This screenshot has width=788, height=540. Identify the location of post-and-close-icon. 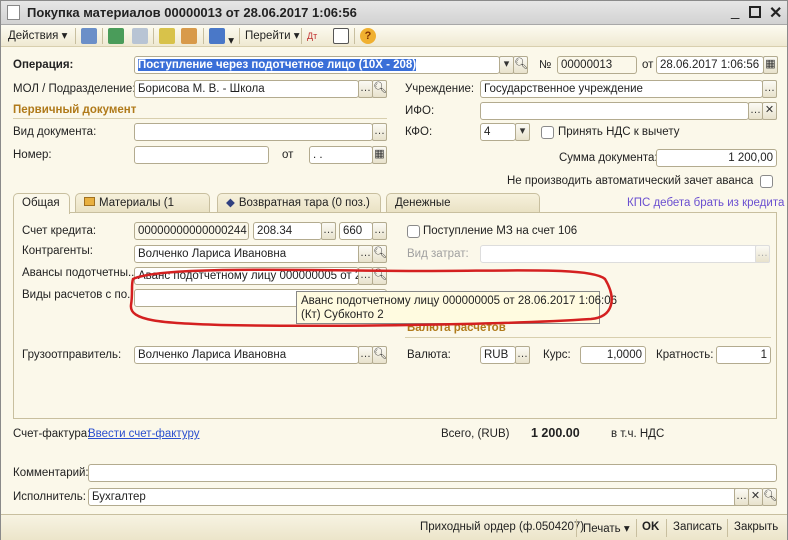
(89, 36).